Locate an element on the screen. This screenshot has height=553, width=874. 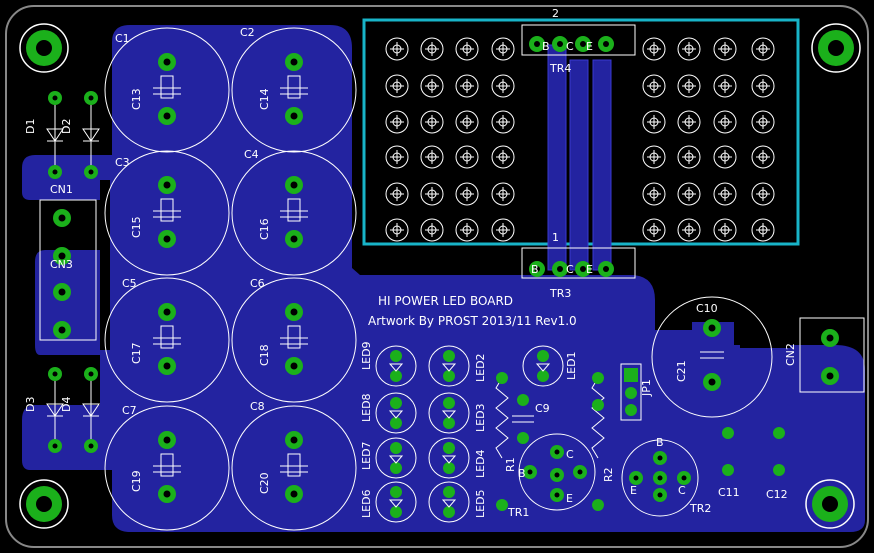
label-tr1: TR1 is located at coordinates (518, 512).